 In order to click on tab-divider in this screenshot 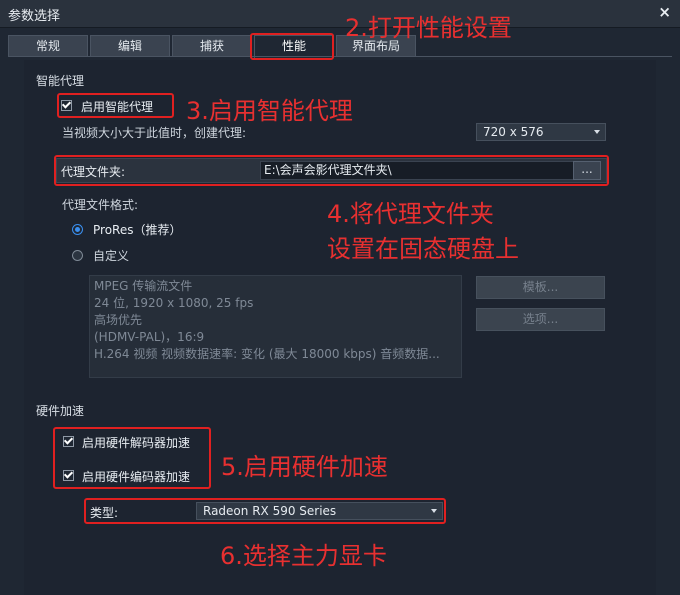, I will do `click(340, 56)`.